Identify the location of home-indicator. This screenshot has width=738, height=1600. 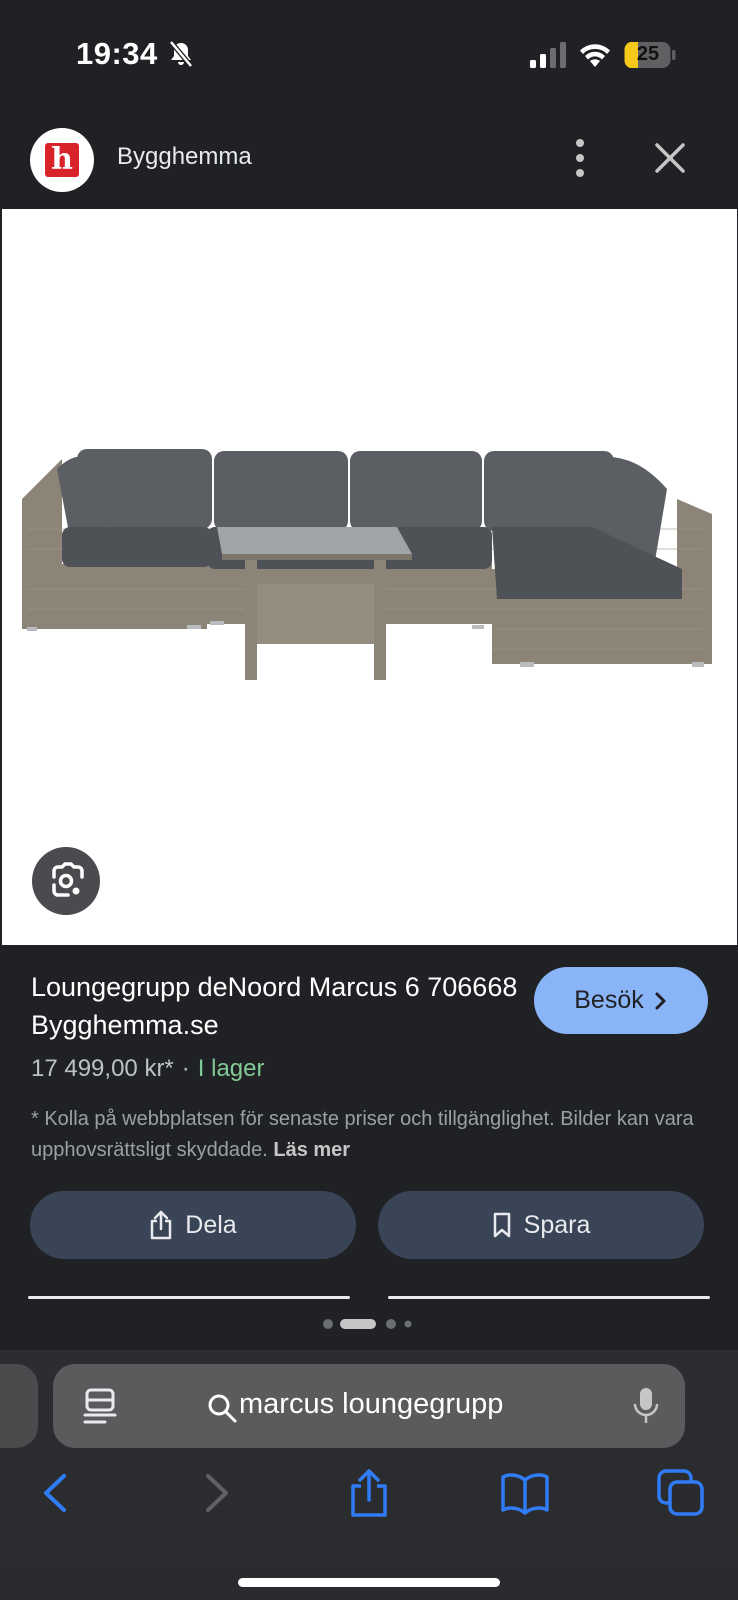
(369, 1582).